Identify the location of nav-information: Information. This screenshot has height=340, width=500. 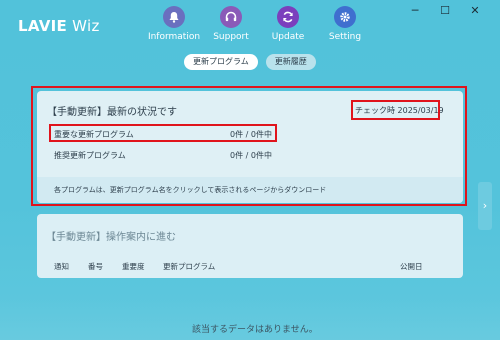
(174, 24).